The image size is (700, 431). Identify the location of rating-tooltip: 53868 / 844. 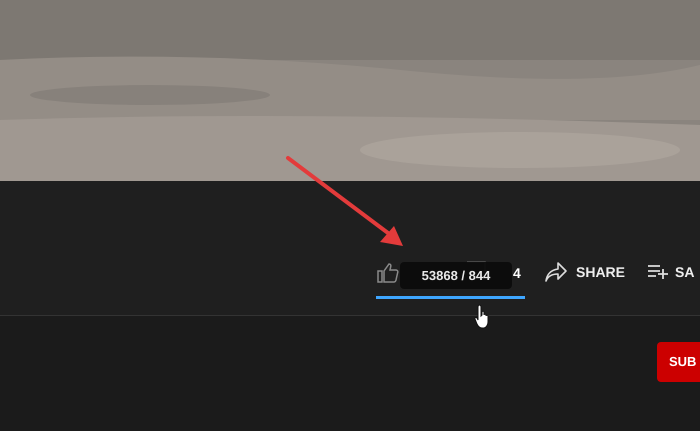
(456, 275).